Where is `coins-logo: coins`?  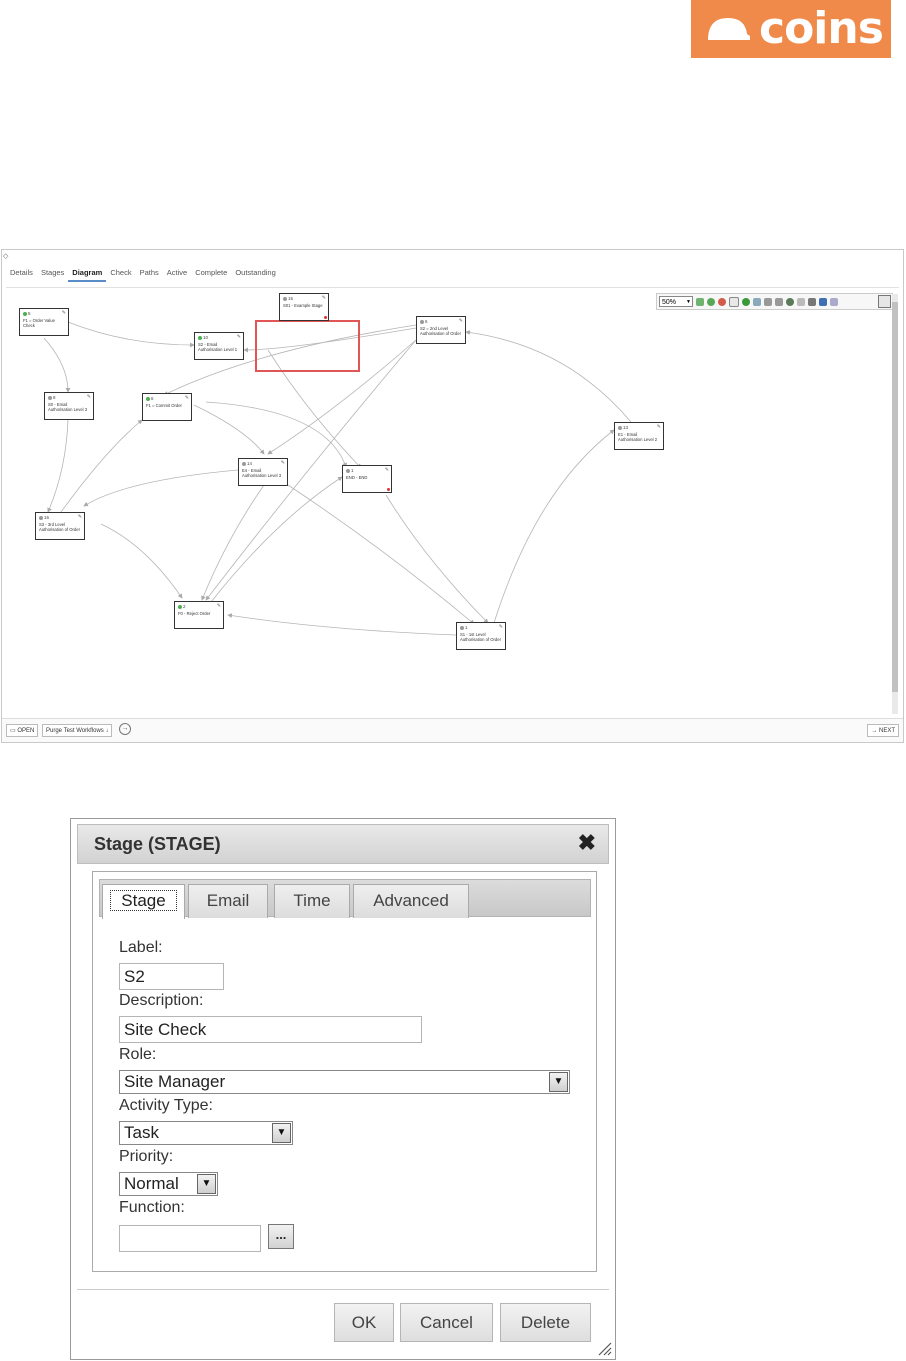 coins-logo: coins is located at coordinates (791, 29).